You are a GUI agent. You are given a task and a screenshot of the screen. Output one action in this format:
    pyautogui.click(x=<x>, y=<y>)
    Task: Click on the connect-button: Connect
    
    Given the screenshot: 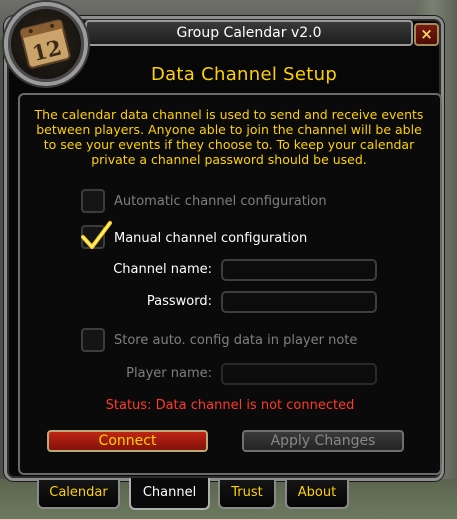 What is the action you would take?
    pyautogui.click(x=127, y=441)
    